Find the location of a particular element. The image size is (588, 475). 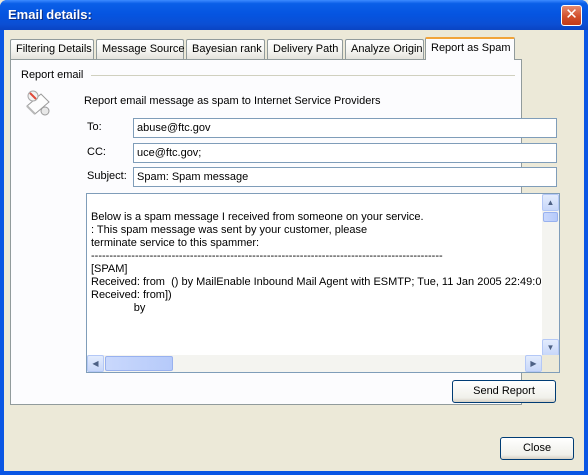

scroll-corner is located at coordinates (550, 363).